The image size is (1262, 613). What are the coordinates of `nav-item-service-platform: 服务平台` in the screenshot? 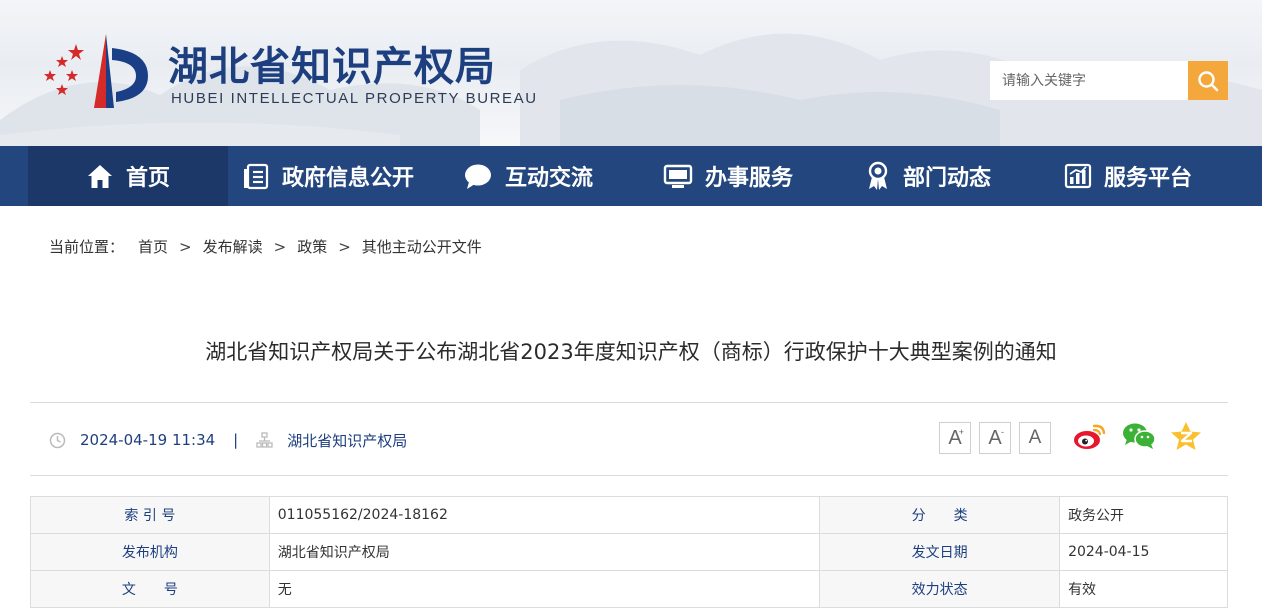 It's located at (1128, 176).